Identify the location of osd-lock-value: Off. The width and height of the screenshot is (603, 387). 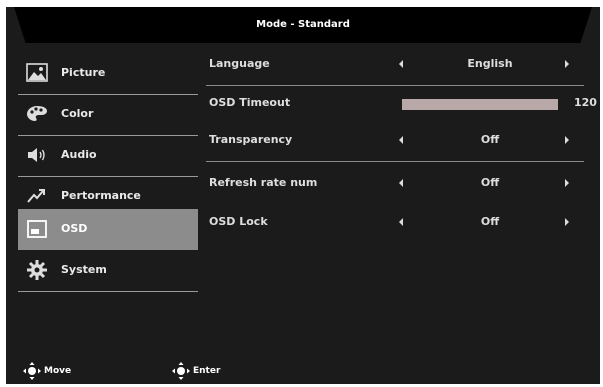
(490, 221).